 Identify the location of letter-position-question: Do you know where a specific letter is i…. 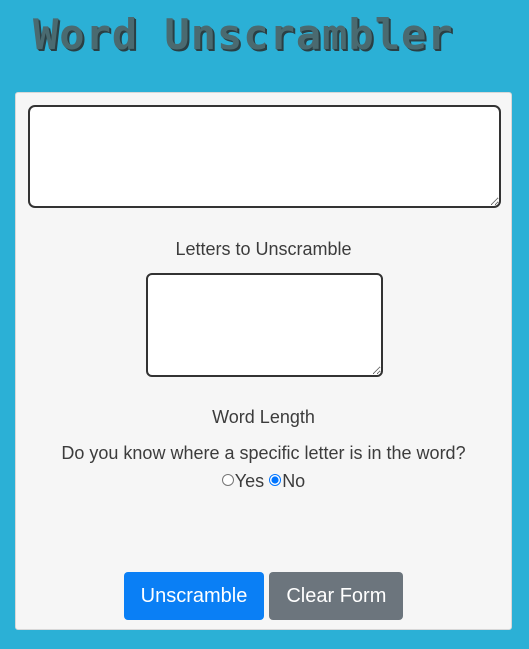
(263, 453).